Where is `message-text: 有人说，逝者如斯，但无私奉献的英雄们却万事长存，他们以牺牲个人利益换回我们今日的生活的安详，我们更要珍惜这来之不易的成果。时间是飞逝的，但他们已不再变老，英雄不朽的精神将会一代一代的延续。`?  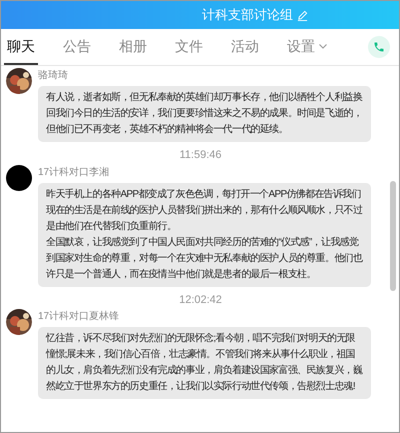
message-text: 有人说，逝者如斯，但无私奉献的英雄们却万事长存，他们以牺牲个人利益换回我们今日的生活的安详，我们更要珍惜这来之不易的成果。时间是飞逝的，但他们已不再变老，英雄不朽的精神将会一代一代的延续。 is located at coordinates (204, 113).